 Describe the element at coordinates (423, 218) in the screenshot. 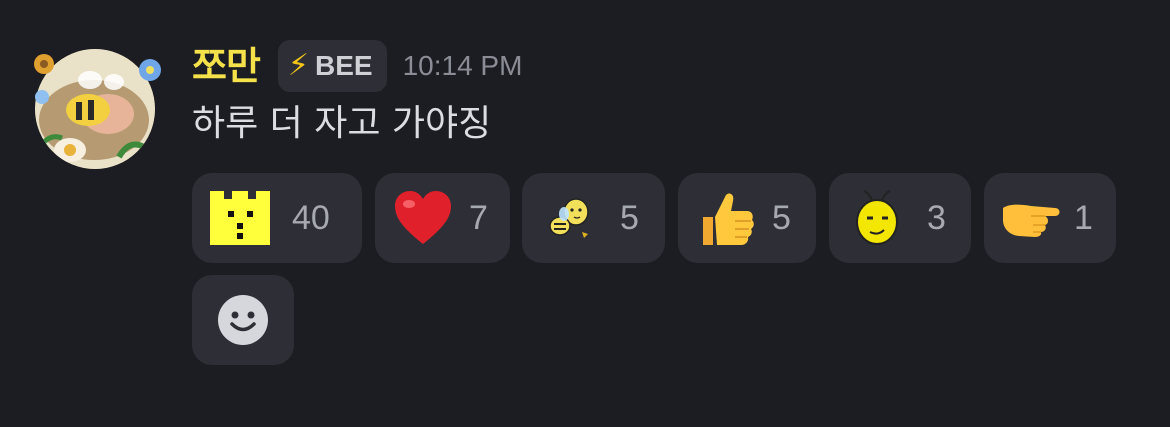

I see `red-heart-emoji` at that location.